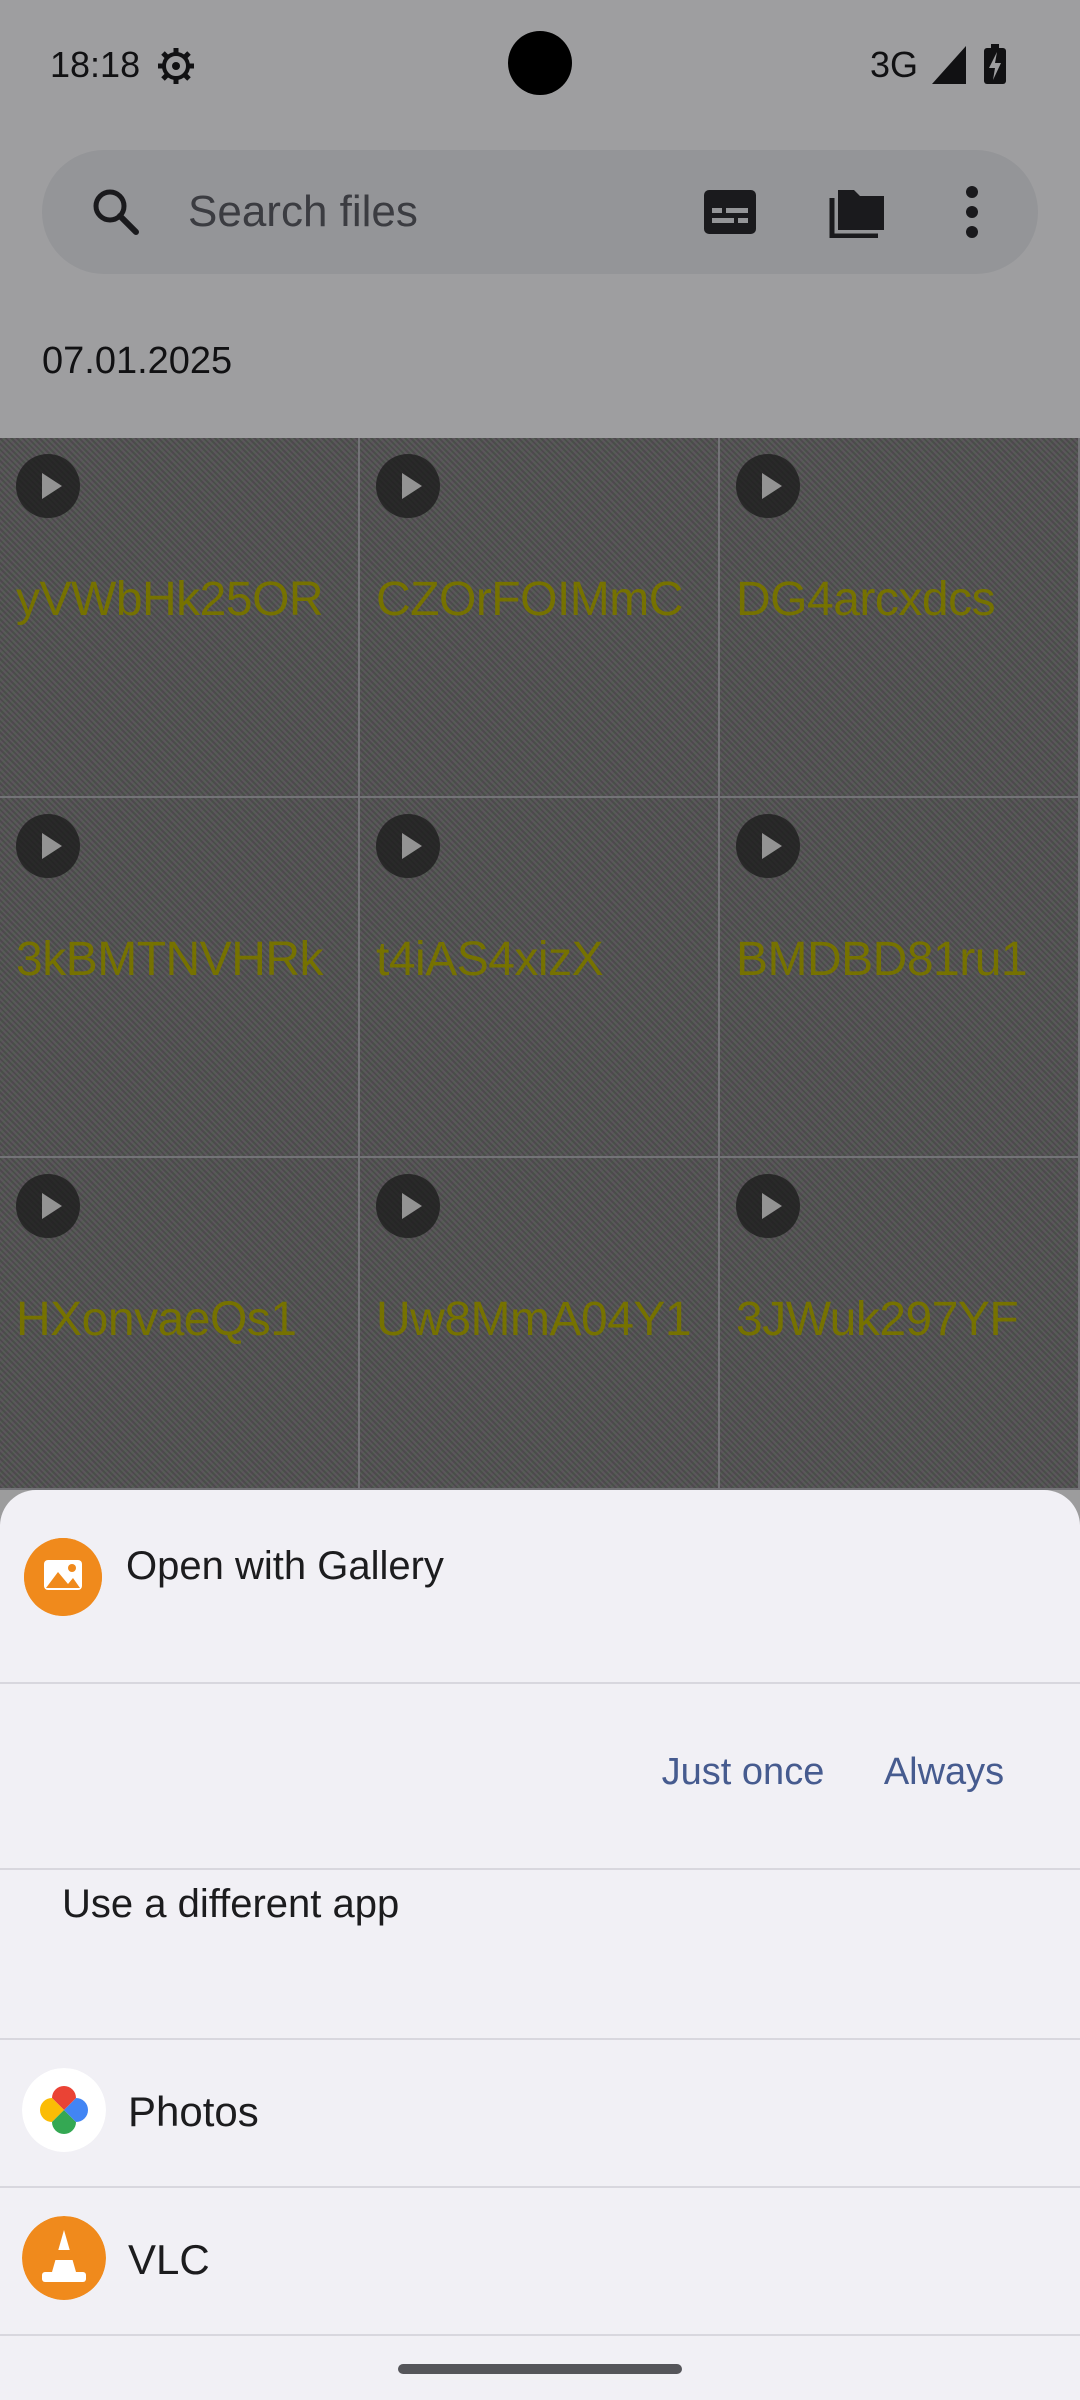 The image size is (1080, 2400). What do you see at coordinates (64, 2110) in the screenshot?
I see `google-photos-icon` at bounding box center [64, 2110].